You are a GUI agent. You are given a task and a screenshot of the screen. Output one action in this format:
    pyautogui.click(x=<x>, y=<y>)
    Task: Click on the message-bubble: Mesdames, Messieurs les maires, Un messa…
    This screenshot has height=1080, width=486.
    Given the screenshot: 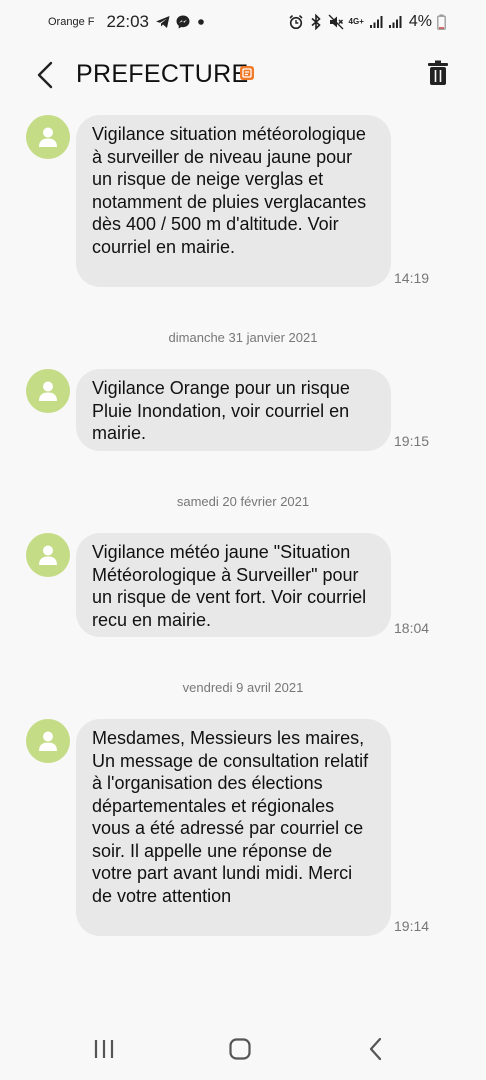 What is the action you would take?
    pyautogui.click(x=233, y=827)
    